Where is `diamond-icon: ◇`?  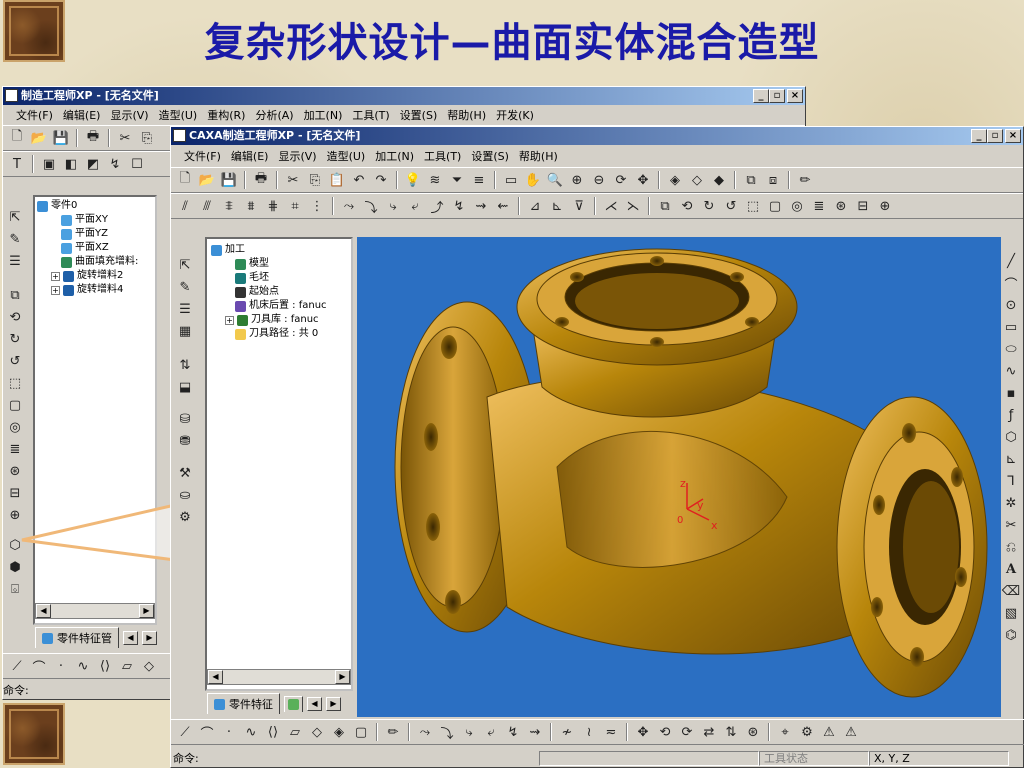
diamond-icon: ◇ is located at coordinates (317, 732).